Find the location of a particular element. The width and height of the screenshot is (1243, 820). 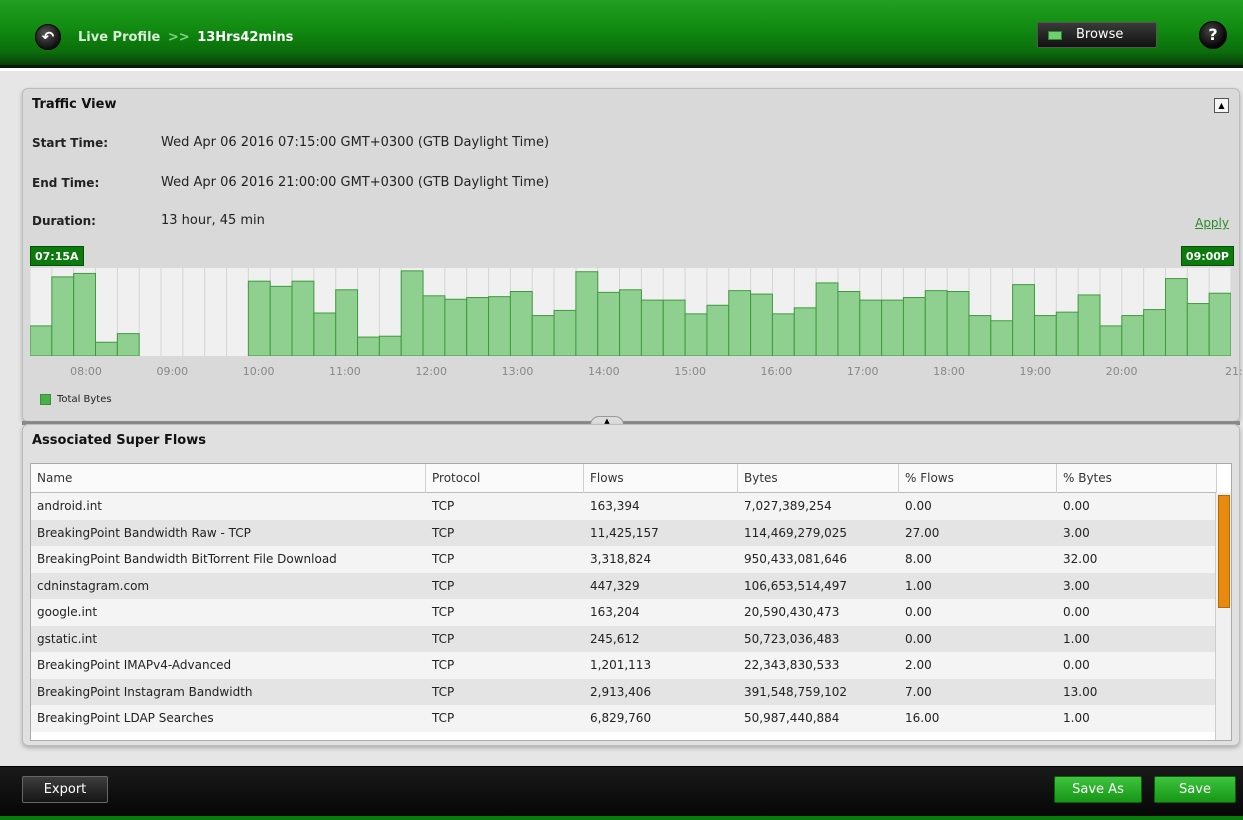

folder-icon is located at coordinates (1055, 35).